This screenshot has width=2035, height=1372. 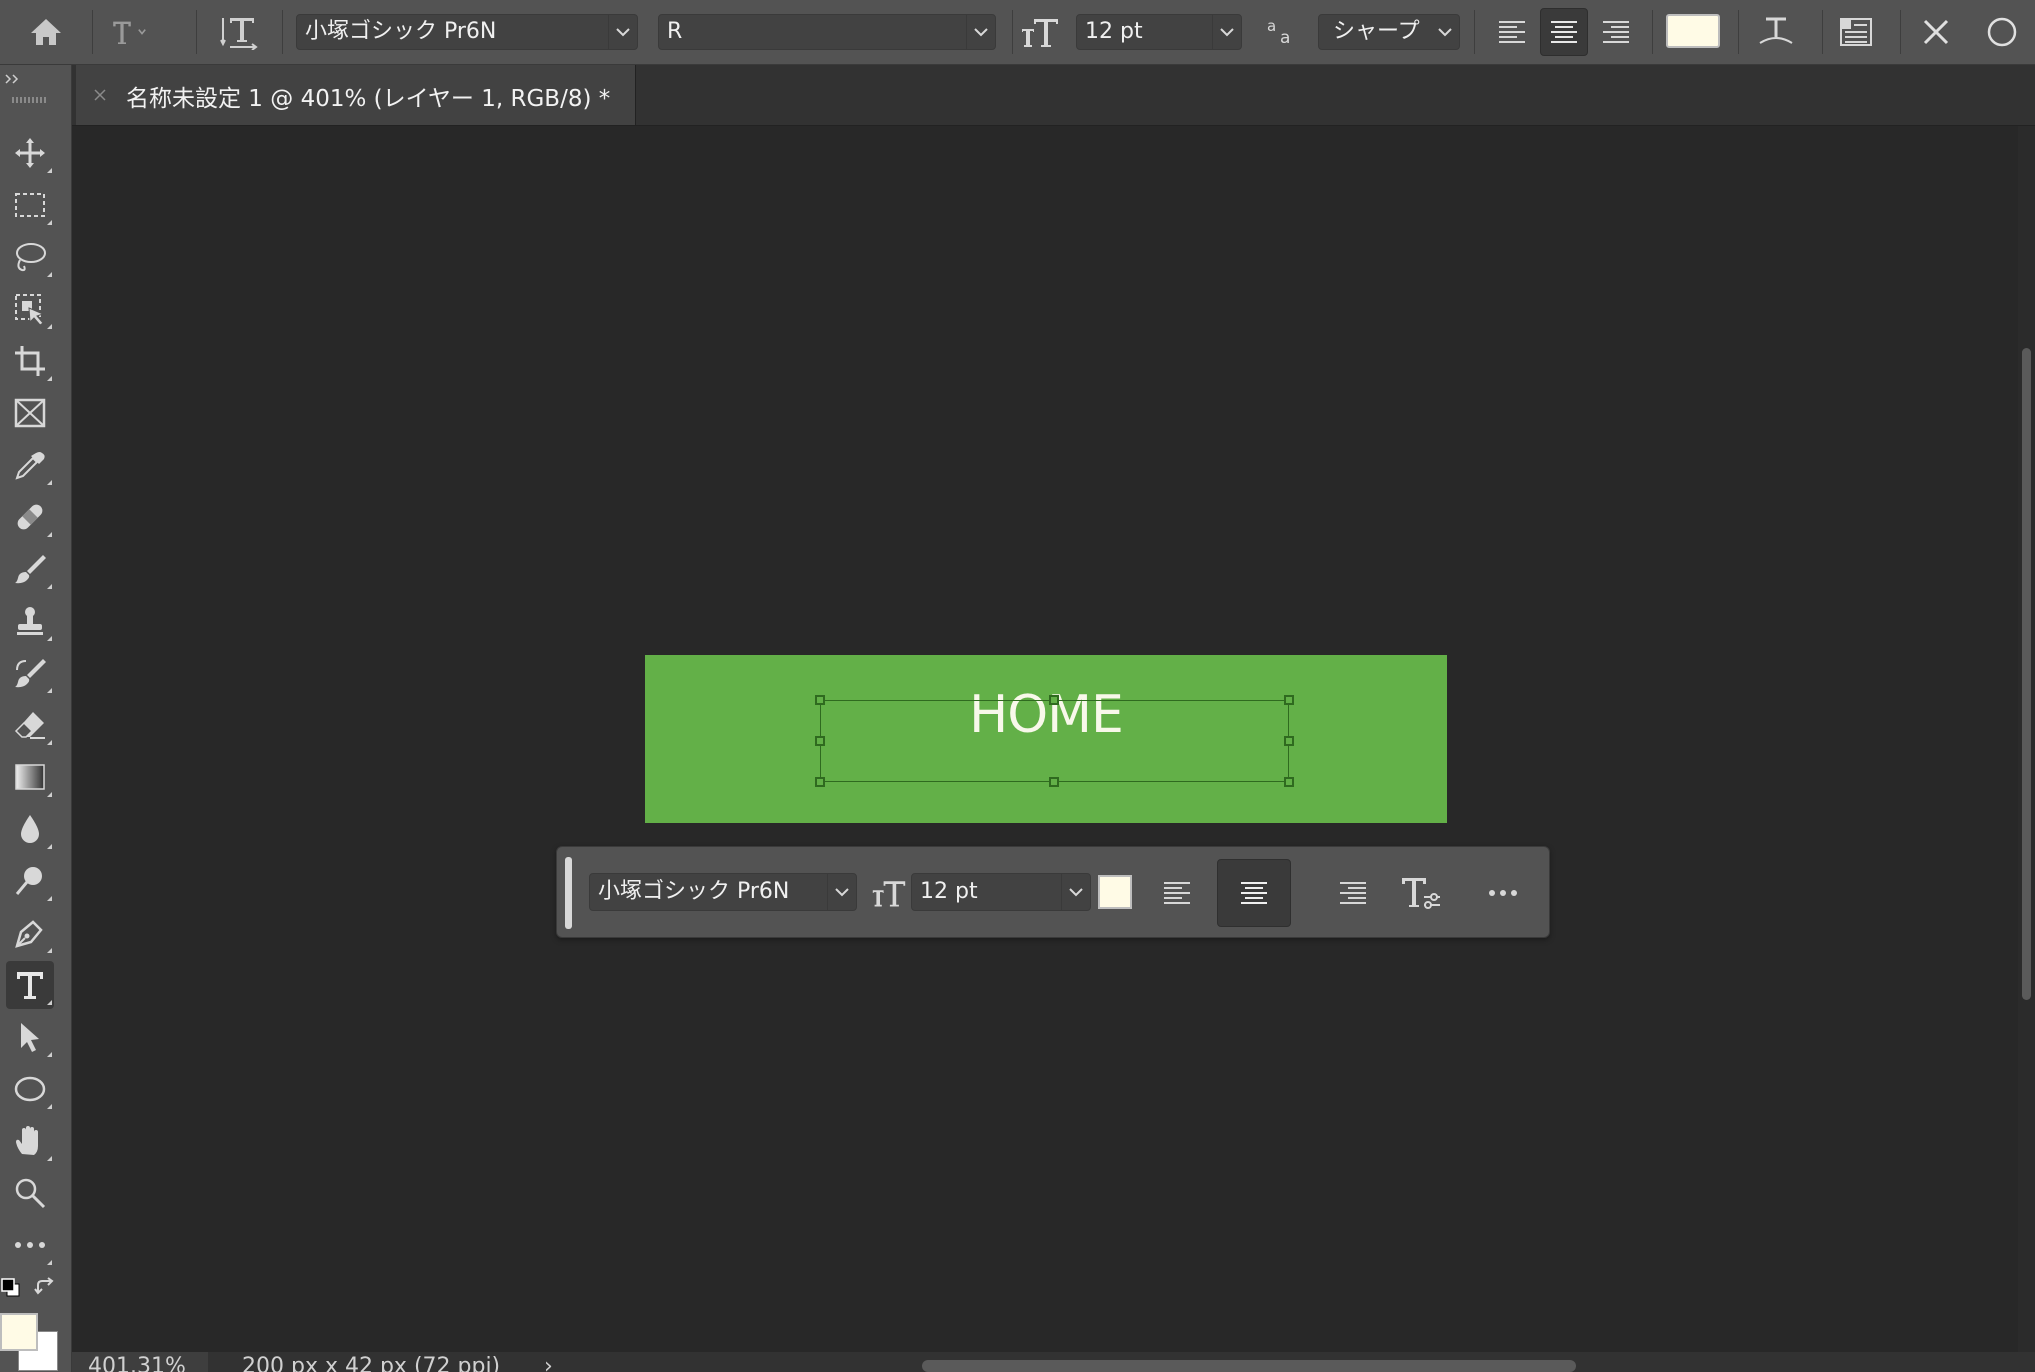 I want to click on align-left-button, so click(x=1512, y=32).